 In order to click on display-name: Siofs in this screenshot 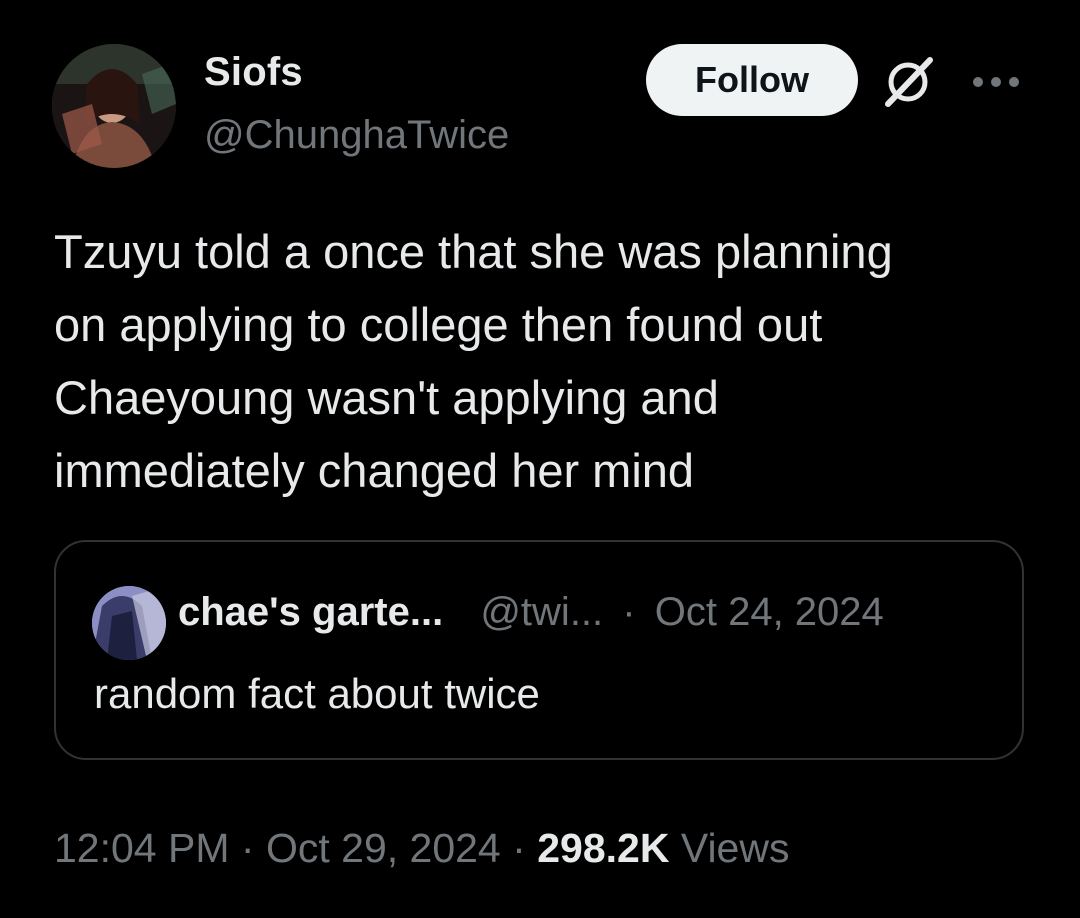, I will do `click(253, 72)`.